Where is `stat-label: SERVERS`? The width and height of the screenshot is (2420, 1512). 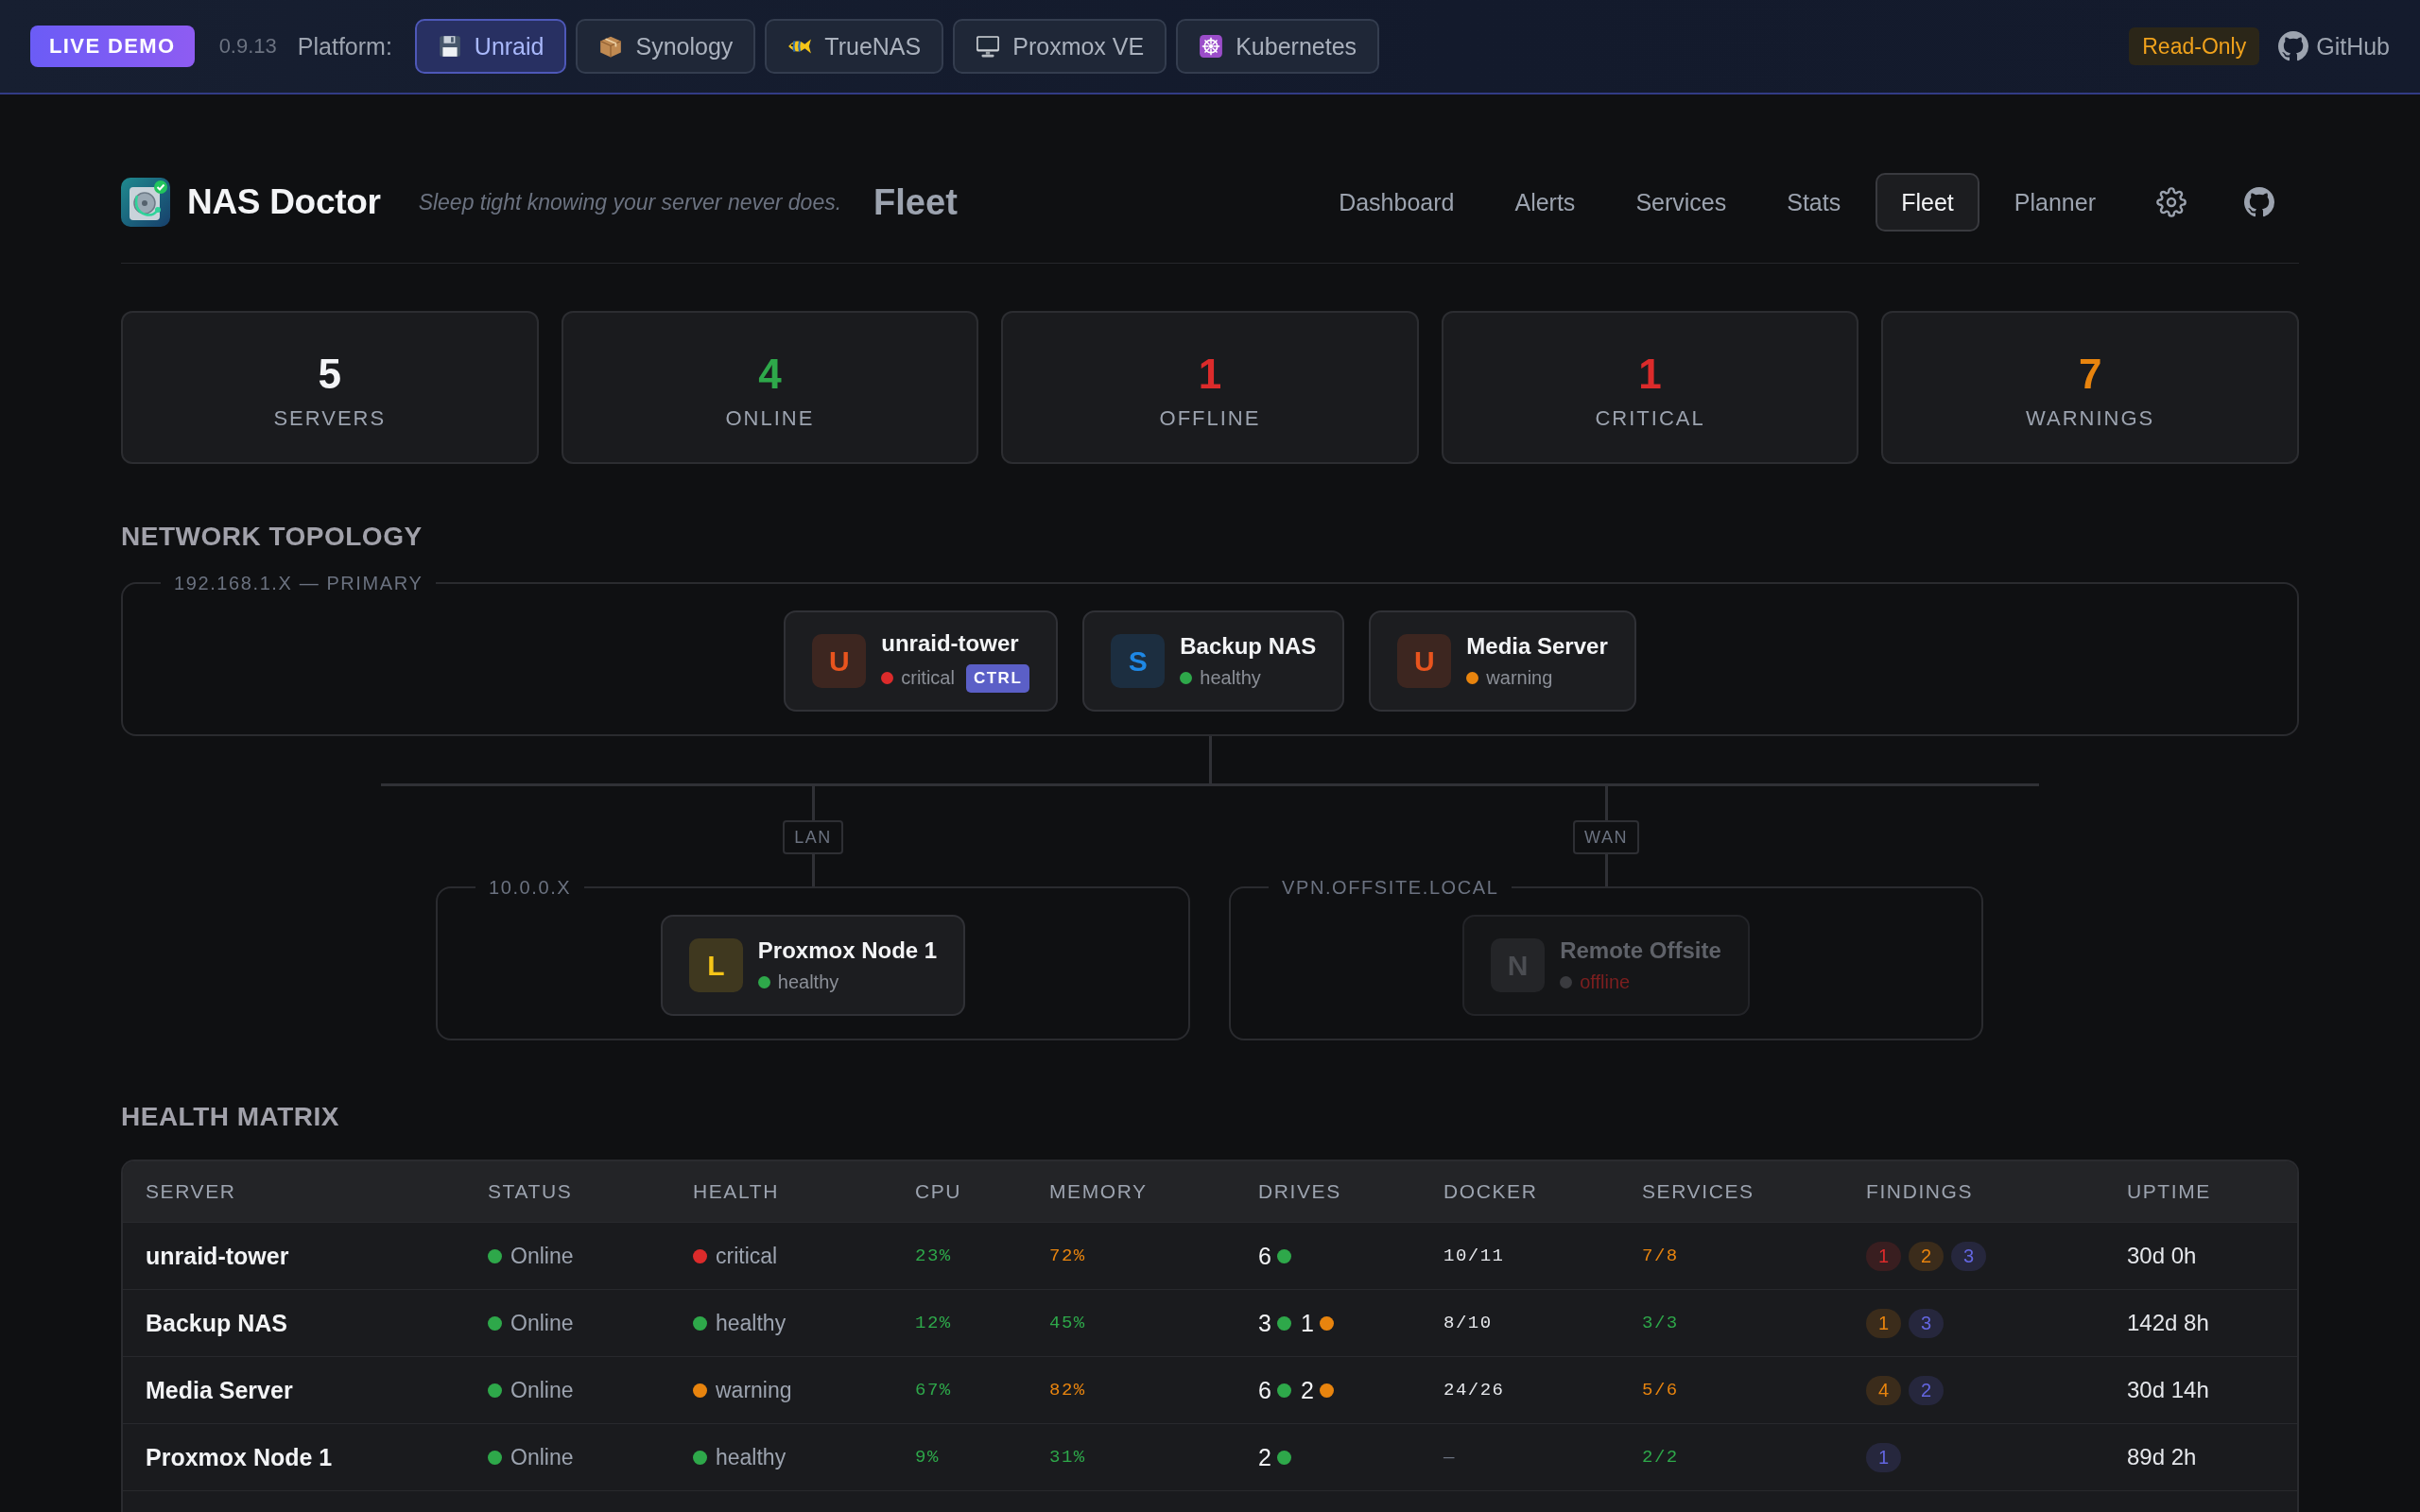 stat-label: SERVERS is located at coordinates (330, 418).